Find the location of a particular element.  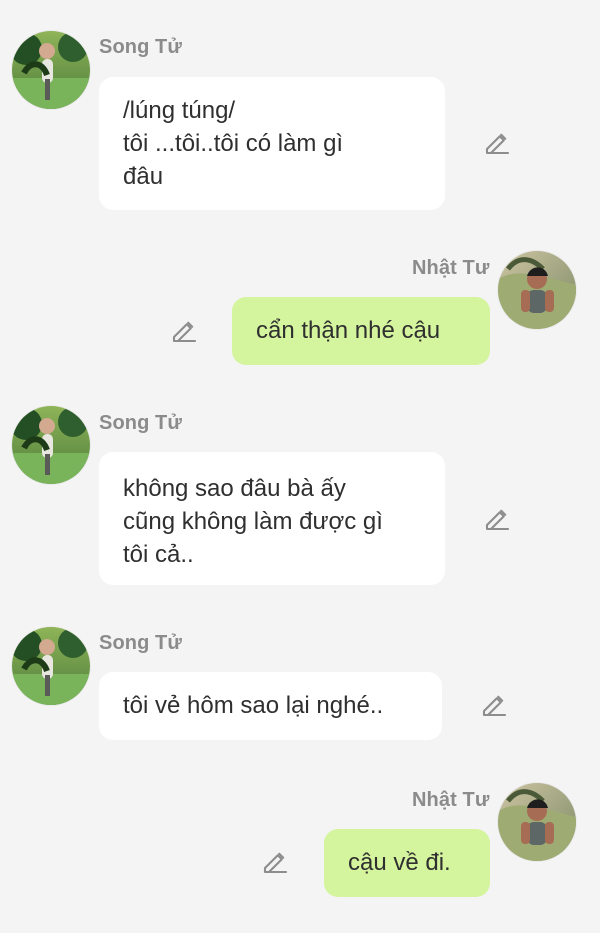

avatar-icon is located at coordinates (537, 822).